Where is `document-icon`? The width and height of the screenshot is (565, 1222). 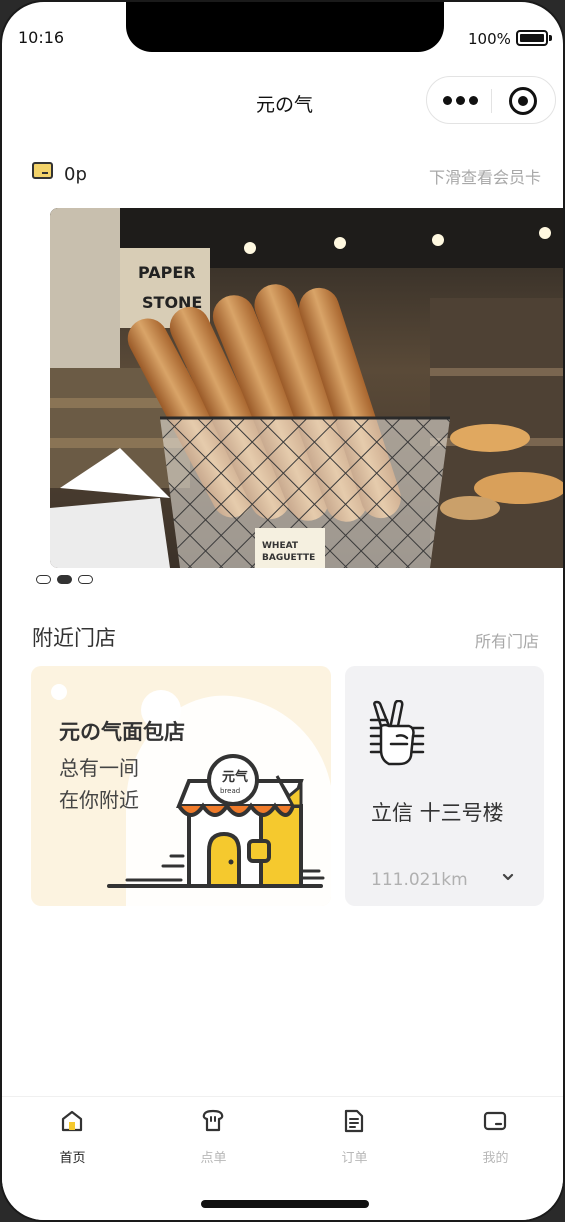 document-icon is located at coordinates (354, 1121).